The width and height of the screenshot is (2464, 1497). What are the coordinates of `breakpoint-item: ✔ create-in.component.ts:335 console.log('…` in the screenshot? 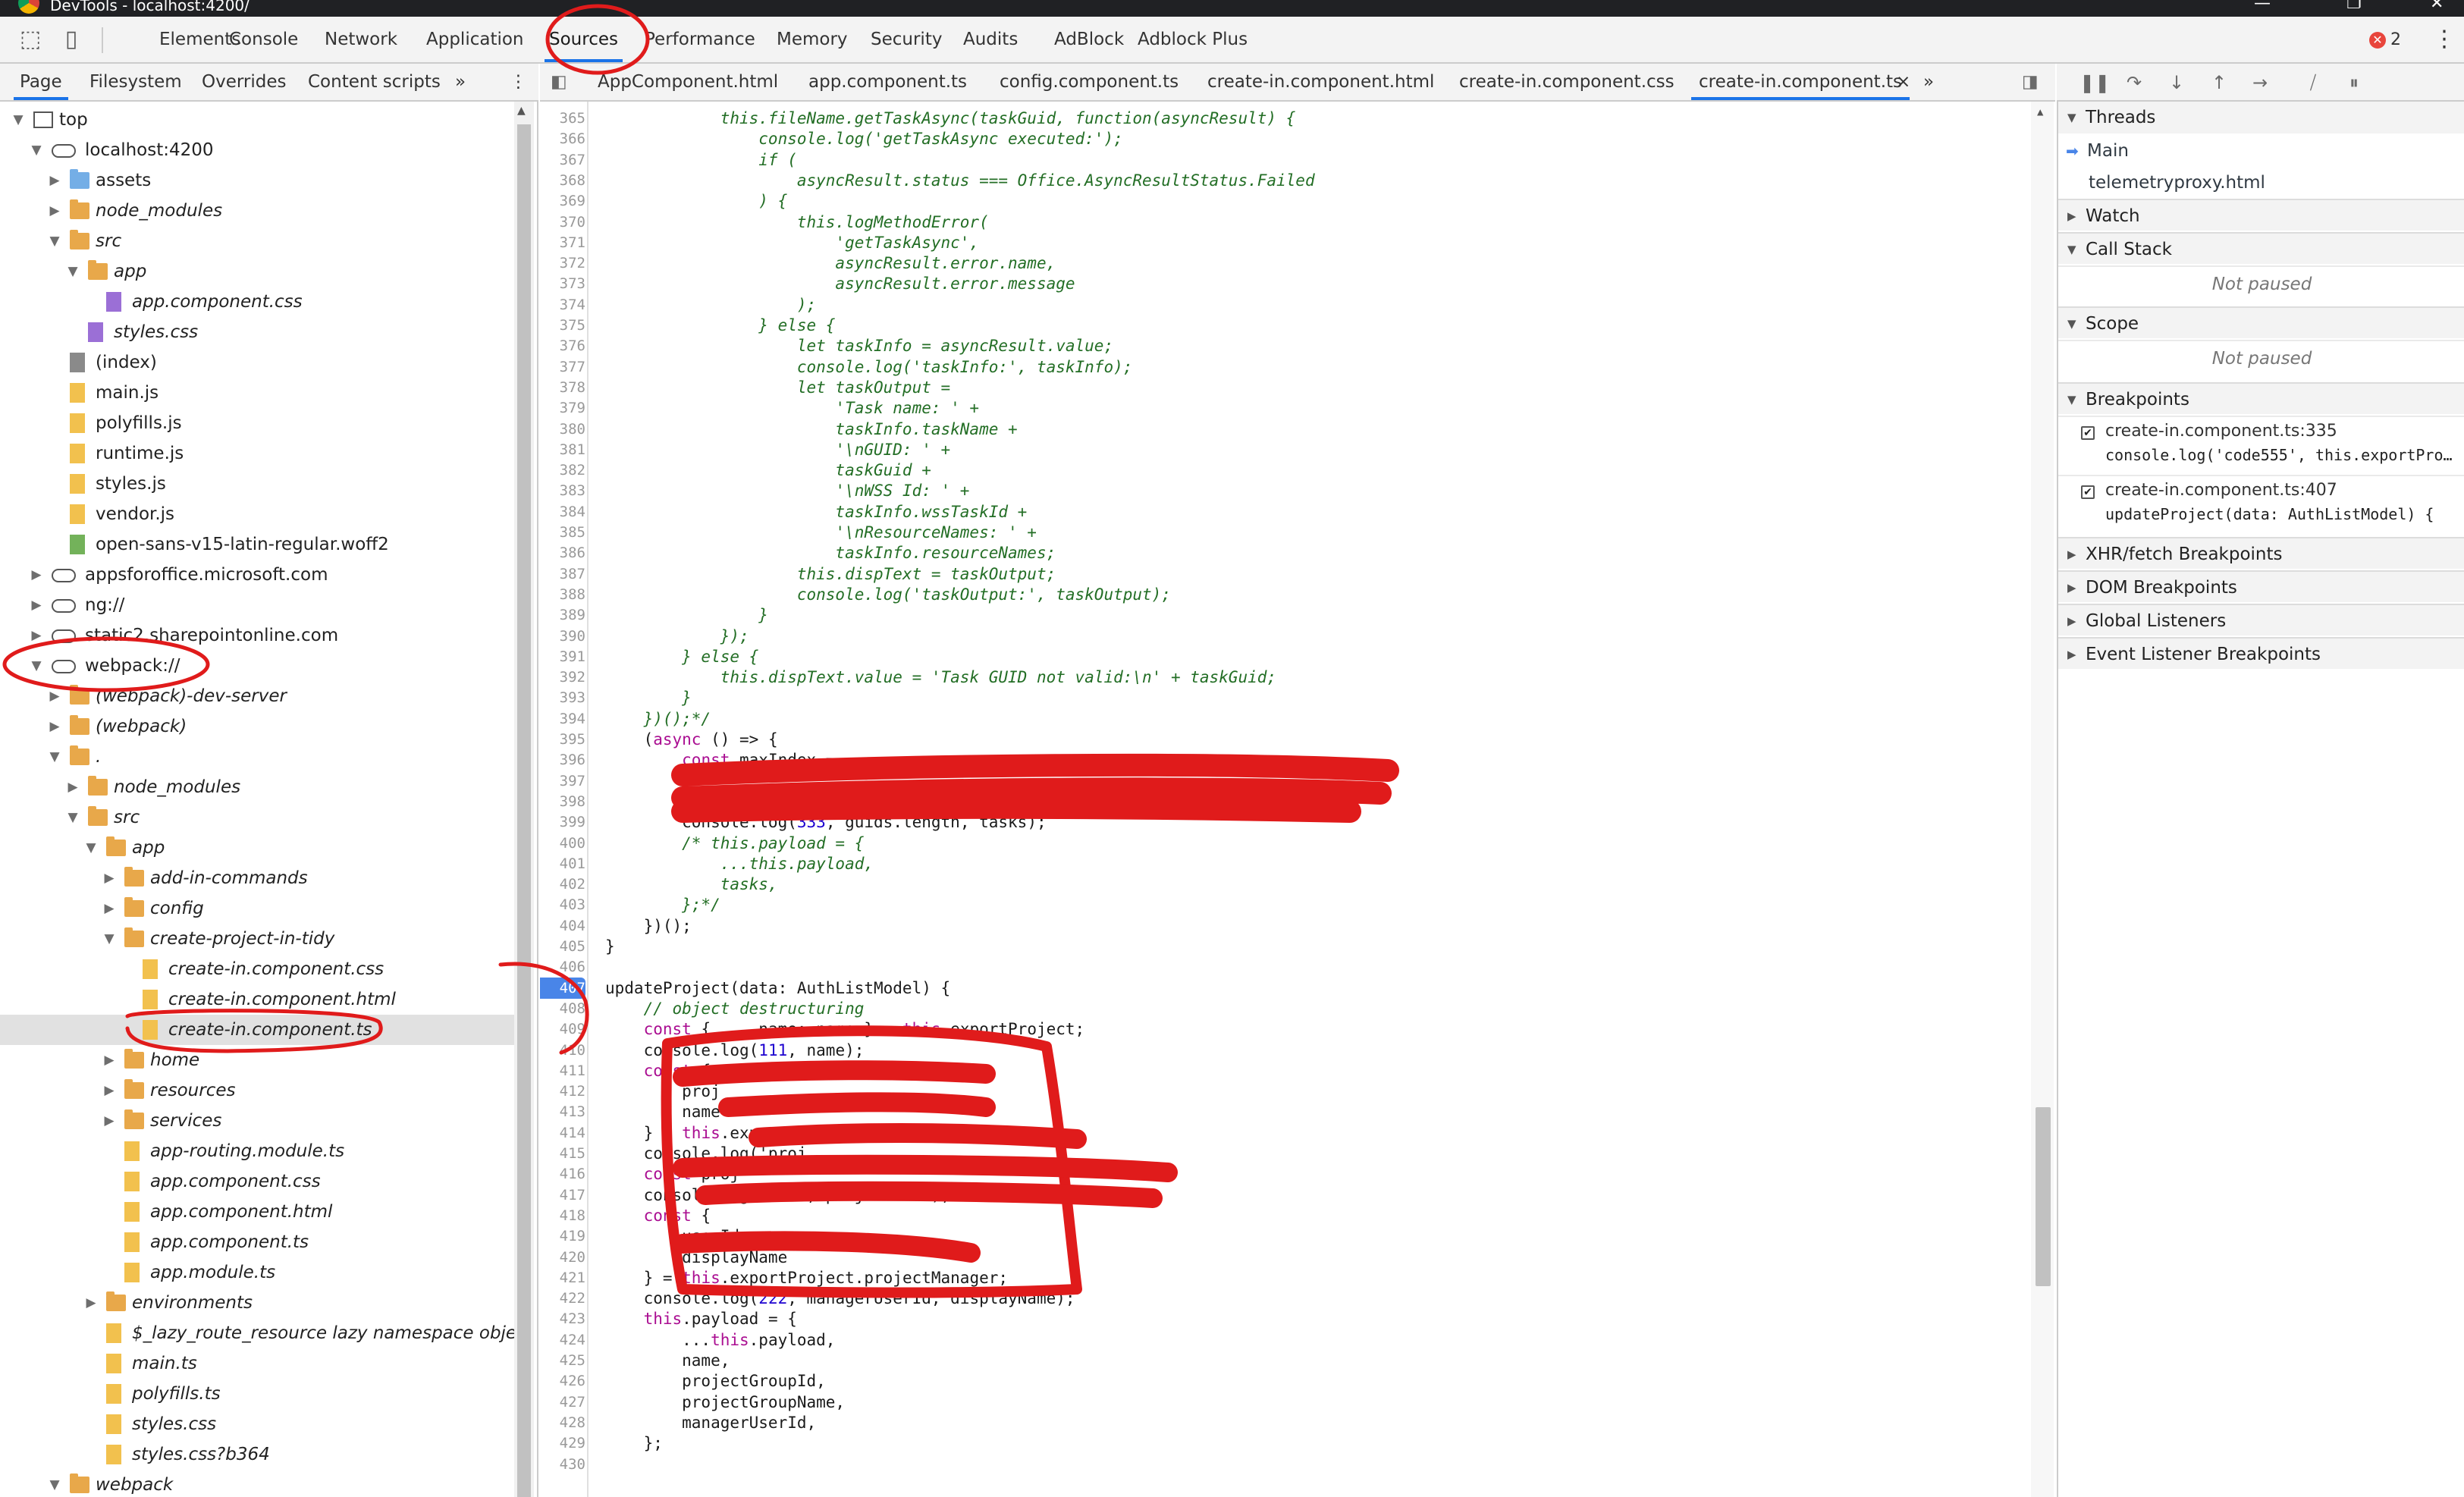 It's located at (2261, 446).